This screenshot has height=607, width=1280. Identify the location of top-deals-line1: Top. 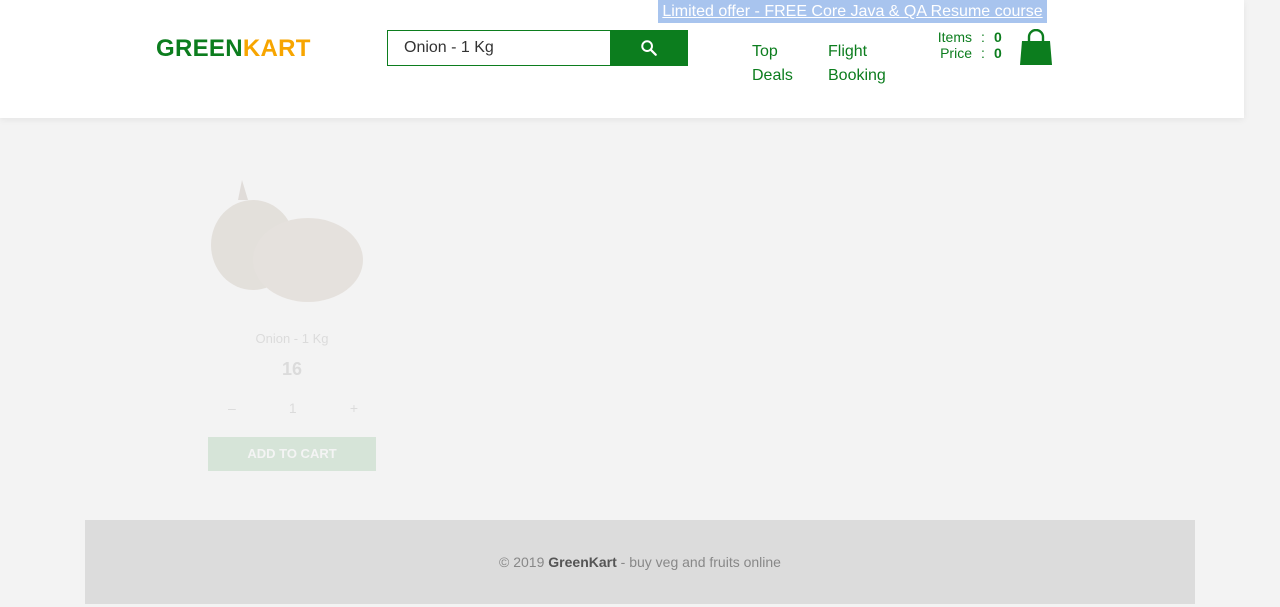
(765, 51).